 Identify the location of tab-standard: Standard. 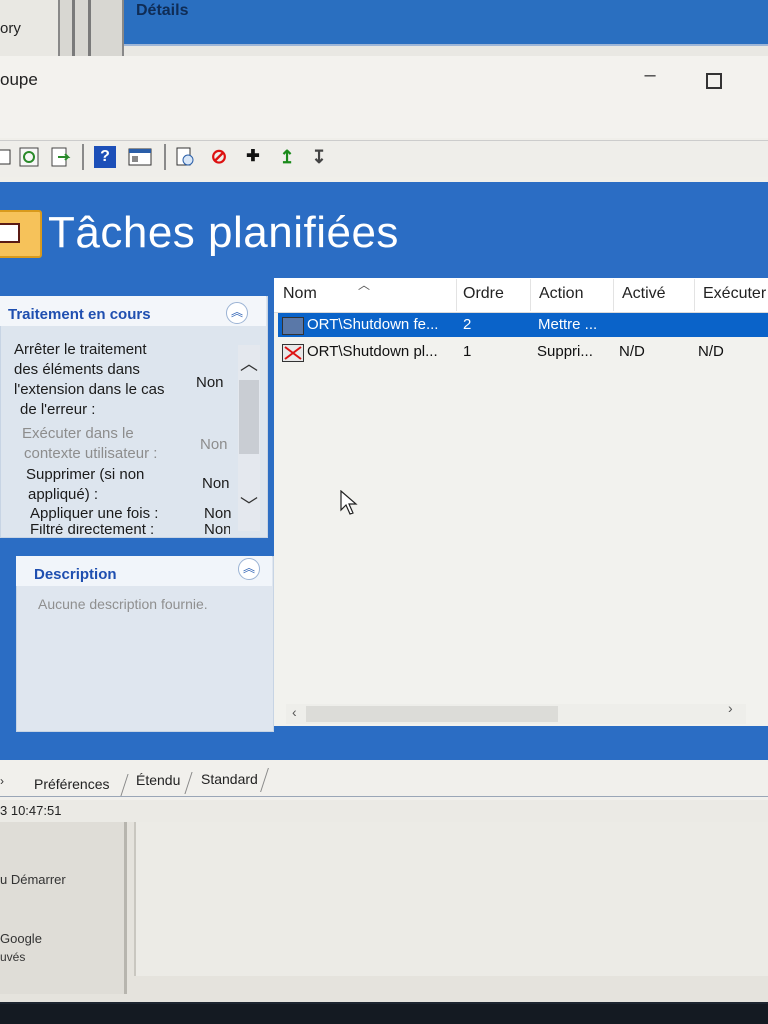
(229, 779).